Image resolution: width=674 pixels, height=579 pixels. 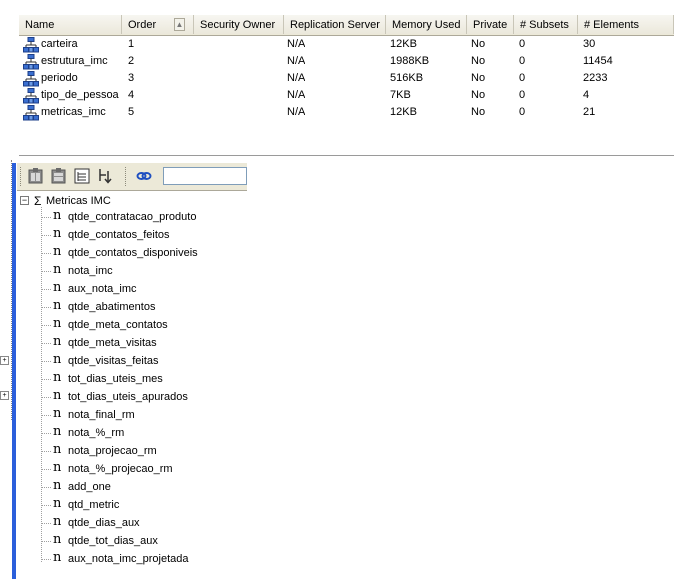 What do you see at coordinates (4, 360) in the screenshot?
I see `left-expand-stub-1: +` at bounding box center [4, 360].